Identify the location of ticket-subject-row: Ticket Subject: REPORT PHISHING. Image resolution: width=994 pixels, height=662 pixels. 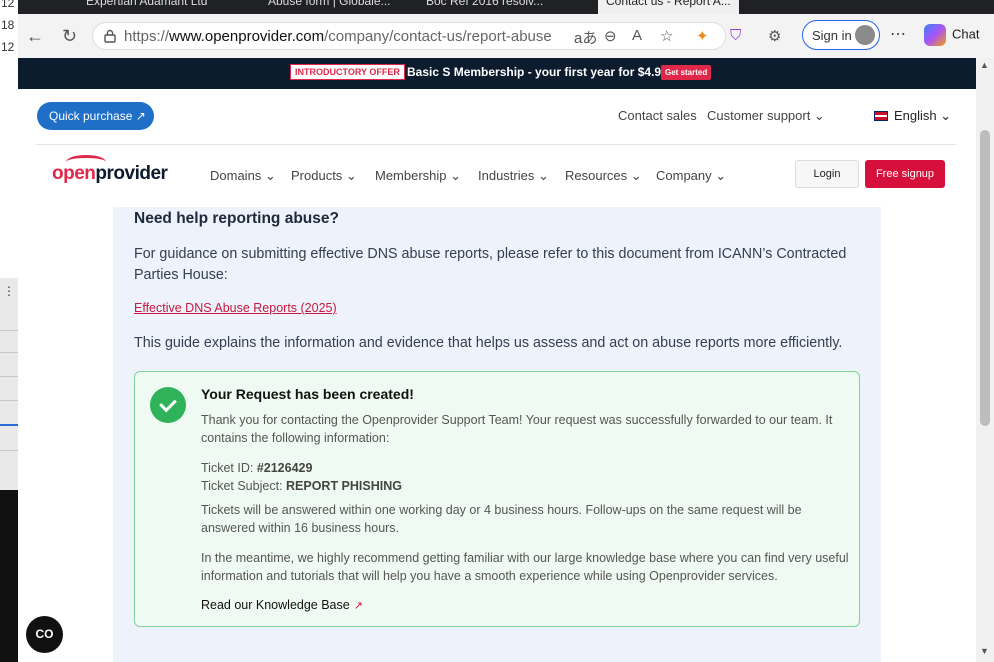
(526, 486).